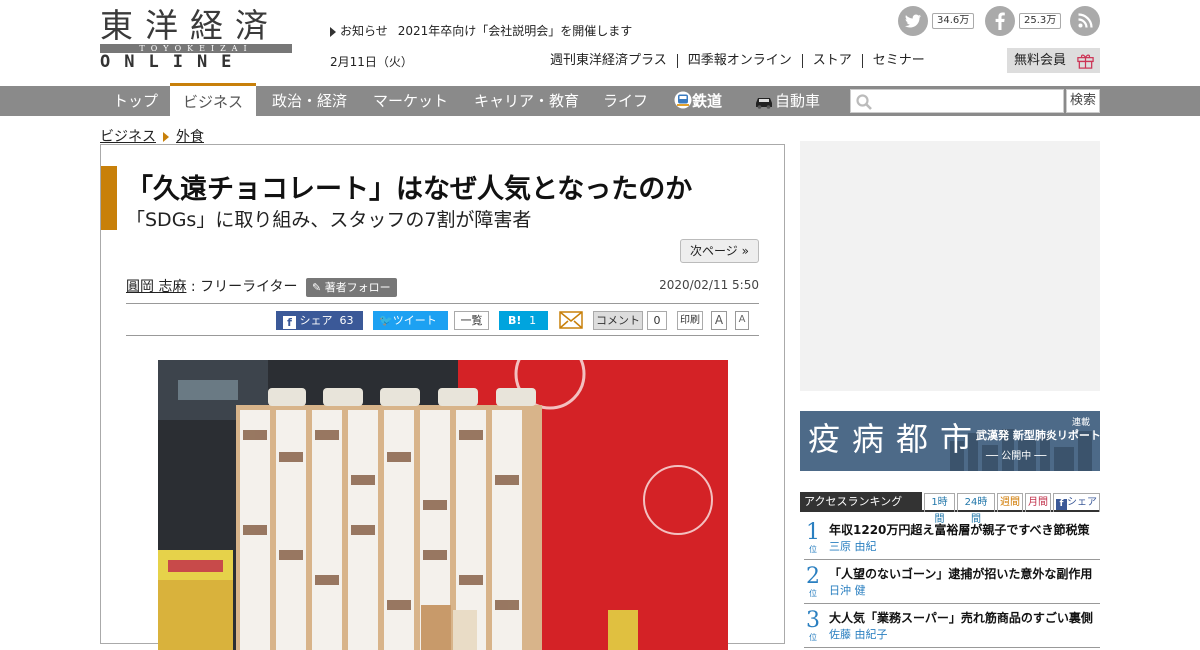 This screenshot has width=1200, height=650. What do you see at coordinates (244, 287) in the screenshot?
I see `author-role: : フリーライター` at bounding box center [244, 287].